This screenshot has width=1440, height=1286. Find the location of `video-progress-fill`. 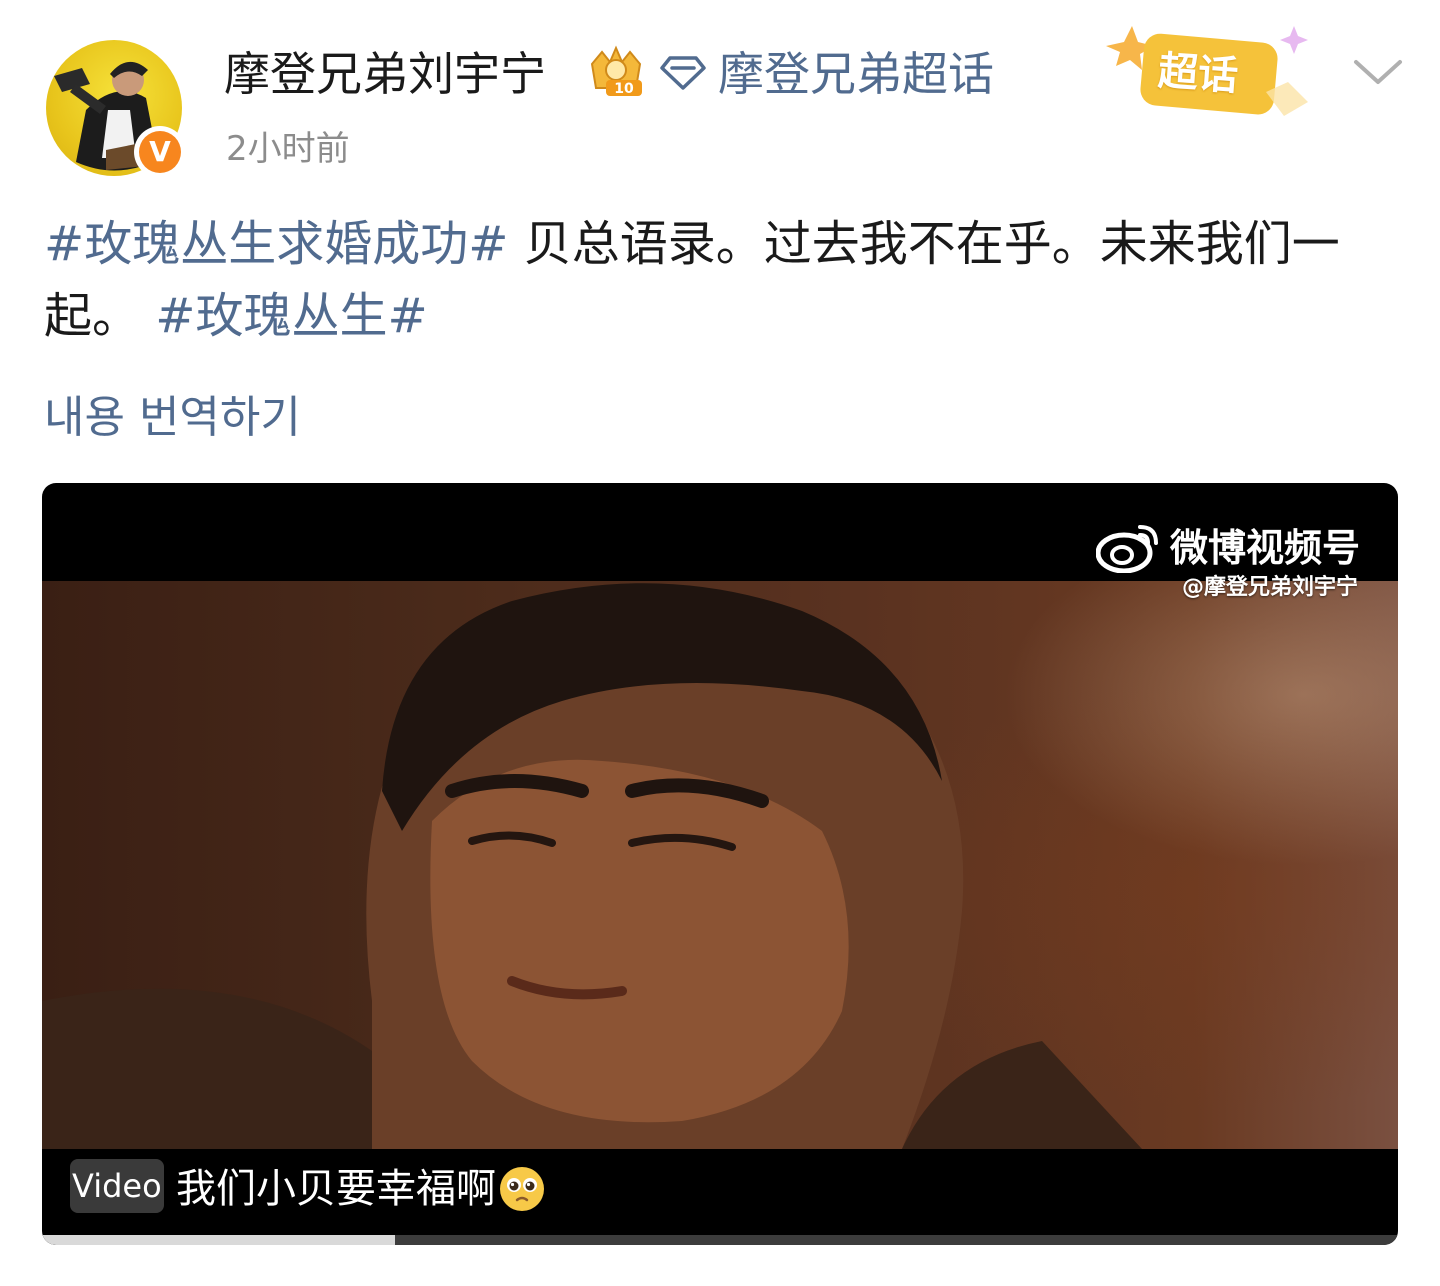

video-progress-fill is located at coordinates (218, 1240).